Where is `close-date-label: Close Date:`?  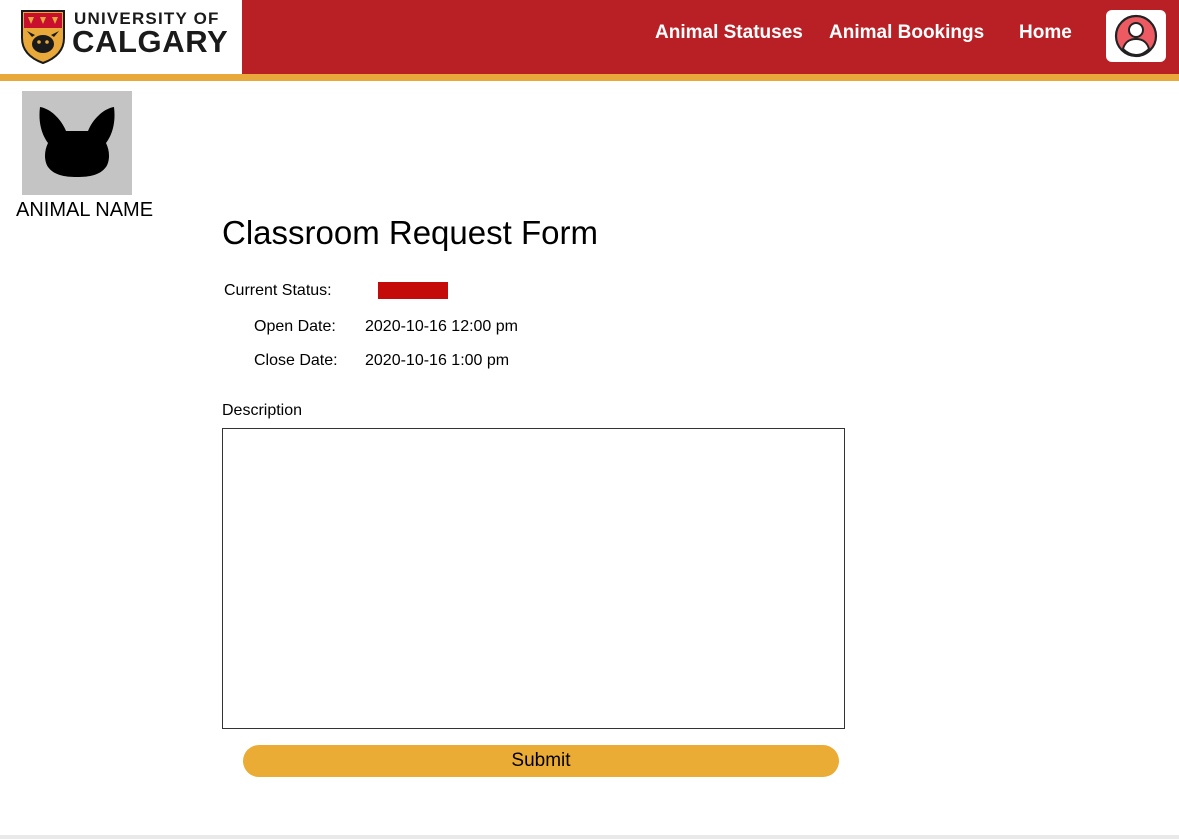 close-date-label: Close Date: is located at coordinates (296, 360).